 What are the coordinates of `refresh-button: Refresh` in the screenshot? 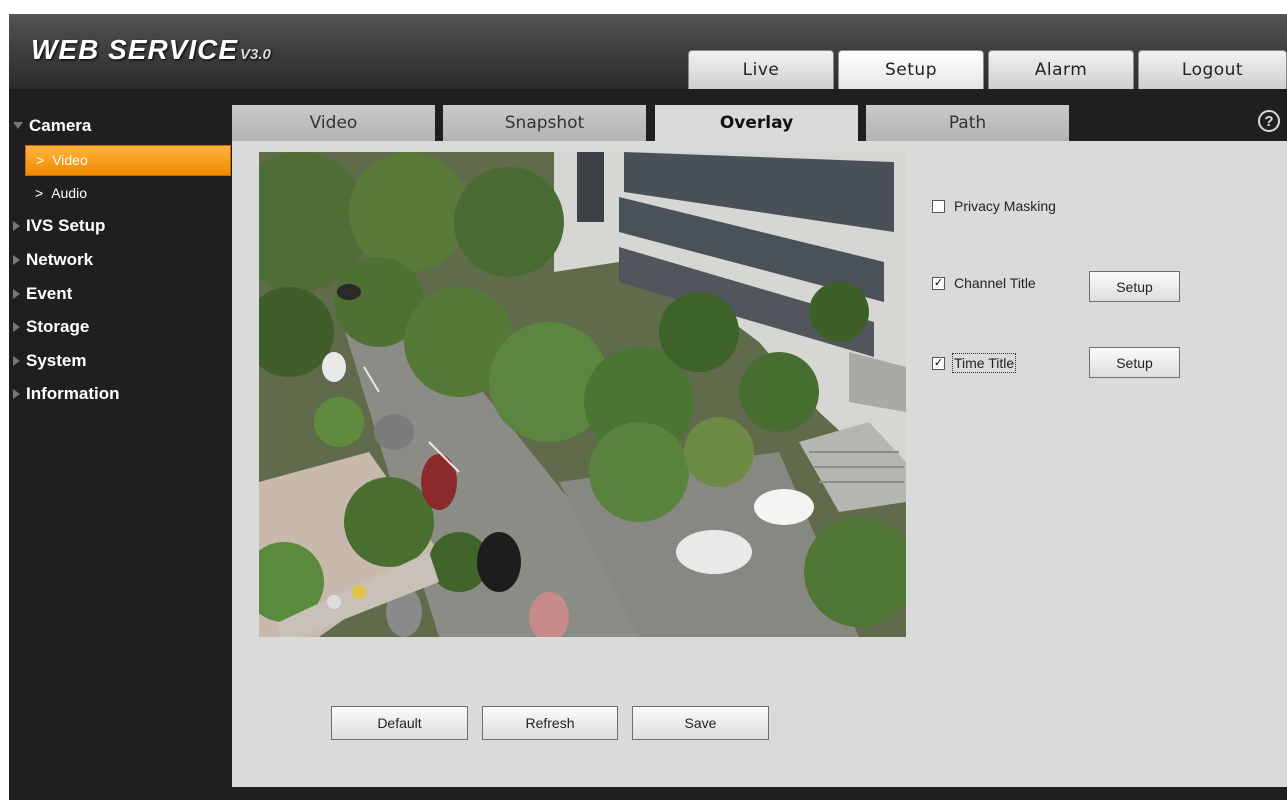 It's located at (550, 723).